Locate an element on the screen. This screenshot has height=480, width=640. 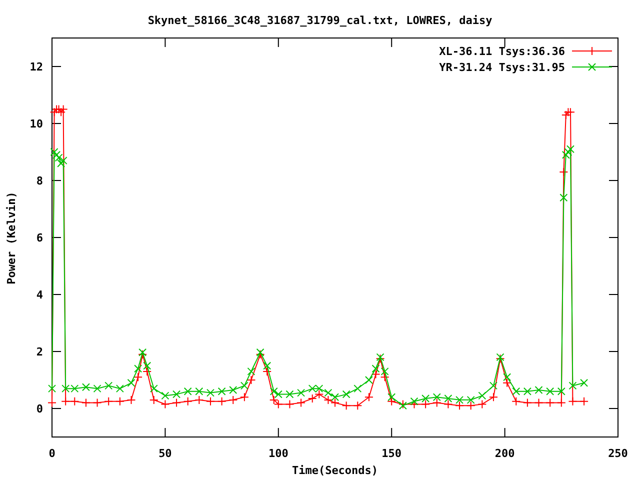
tick-label: 12 is located at coordinates (36, 67).